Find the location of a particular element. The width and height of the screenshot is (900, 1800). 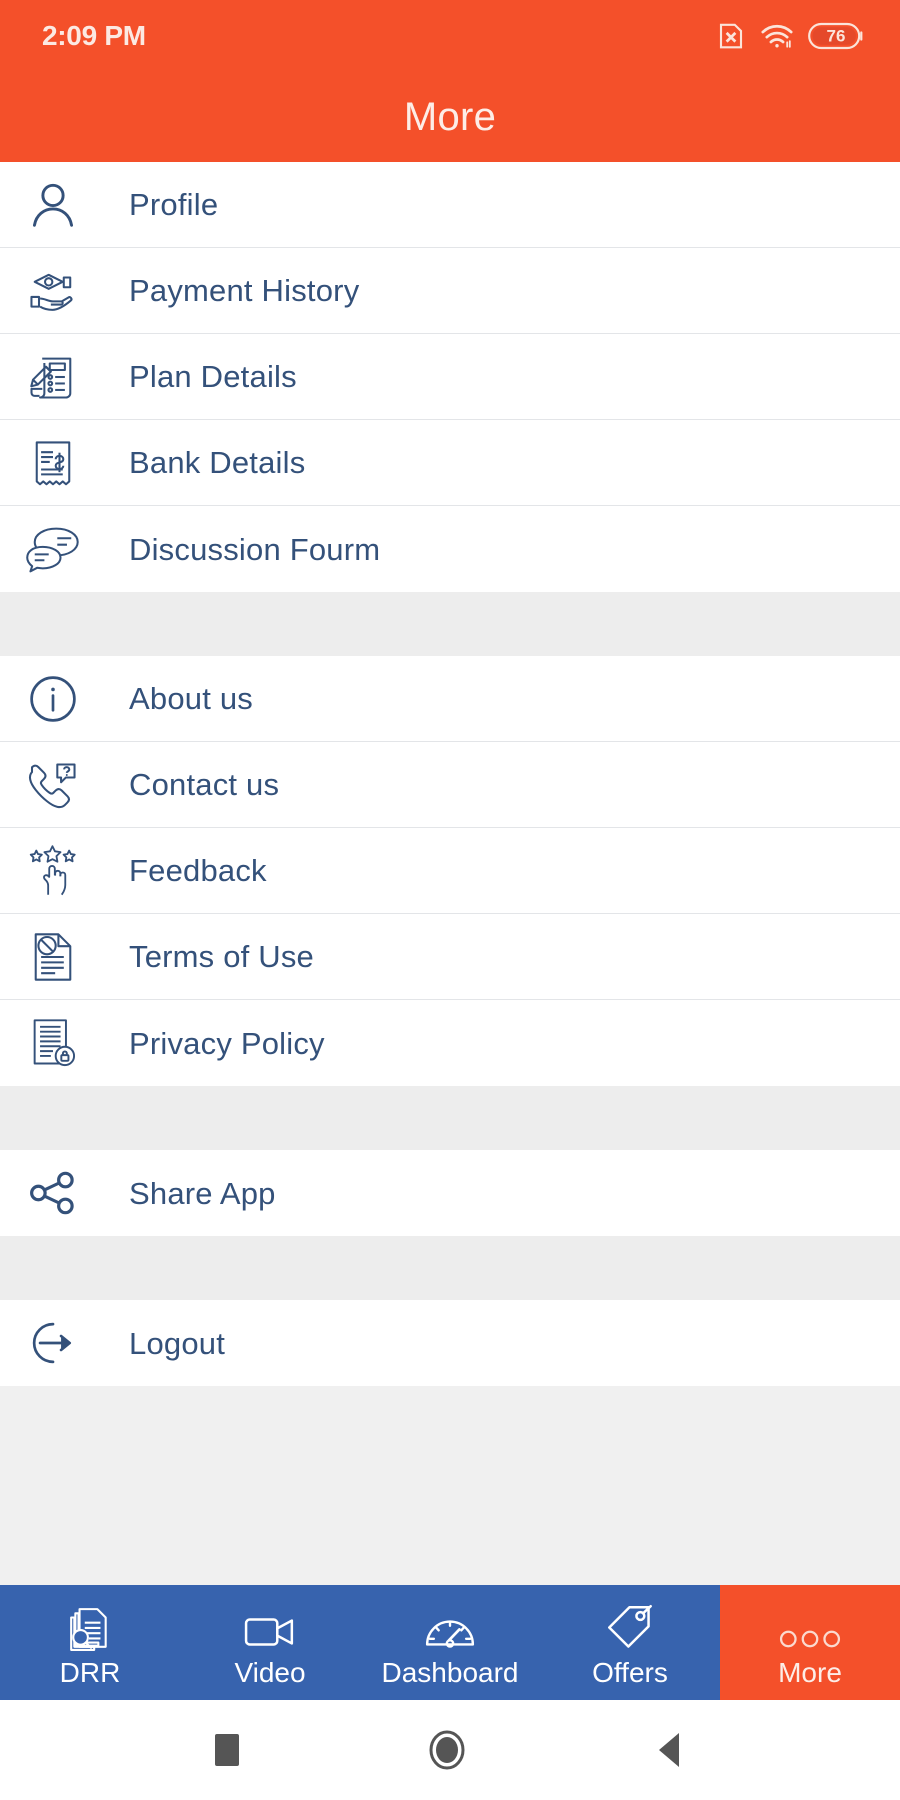

tab-more: More is located at coordinates (810, 1642).